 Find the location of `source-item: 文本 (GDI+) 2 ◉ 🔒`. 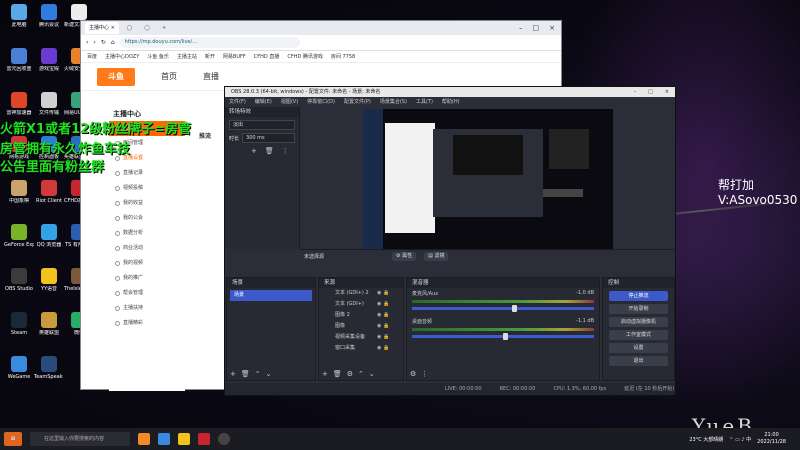

source-item: 文本 (GDI+) 2 ◉ 🔒 is located at coordinates (361, 293).